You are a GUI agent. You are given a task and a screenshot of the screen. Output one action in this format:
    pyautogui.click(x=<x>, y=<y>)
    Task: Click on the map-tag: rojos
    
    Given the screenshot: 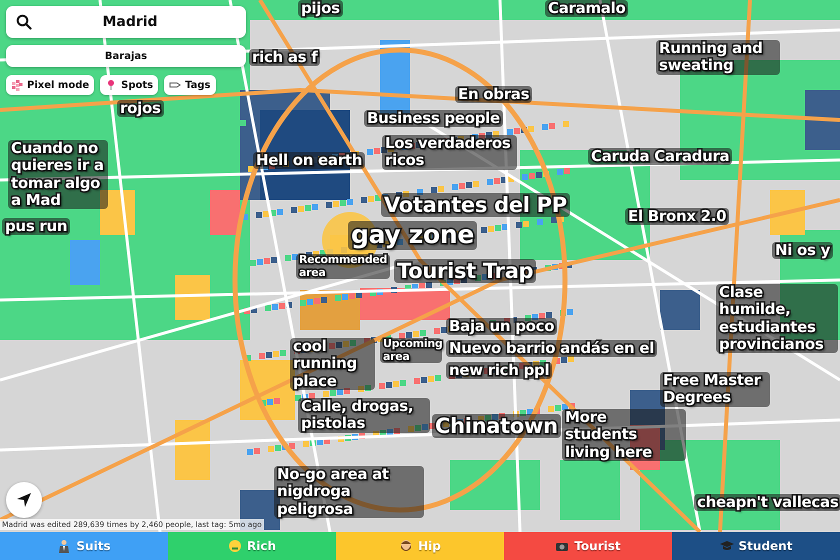 What is the action you would take?
    pyautogui.click(x=140, y=109)
    